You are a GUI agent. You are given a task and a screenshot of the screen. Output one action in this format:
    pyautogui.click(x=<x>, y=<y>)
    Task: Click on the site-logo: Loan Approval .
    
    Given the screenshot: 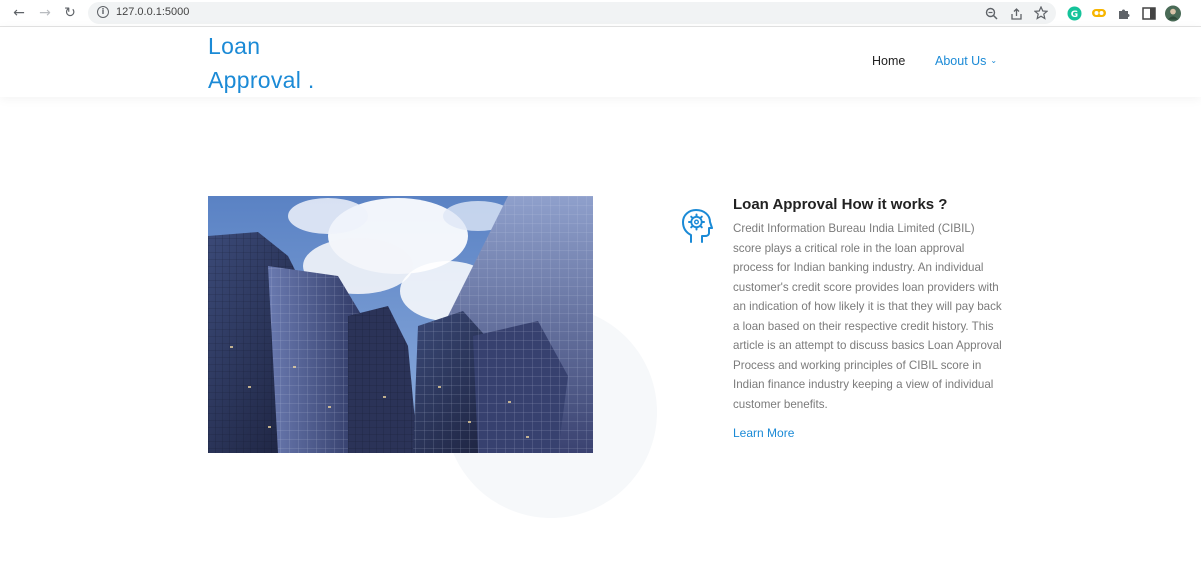 What is the action you would take?
    pyautogui.click(x=288, y=63)
    